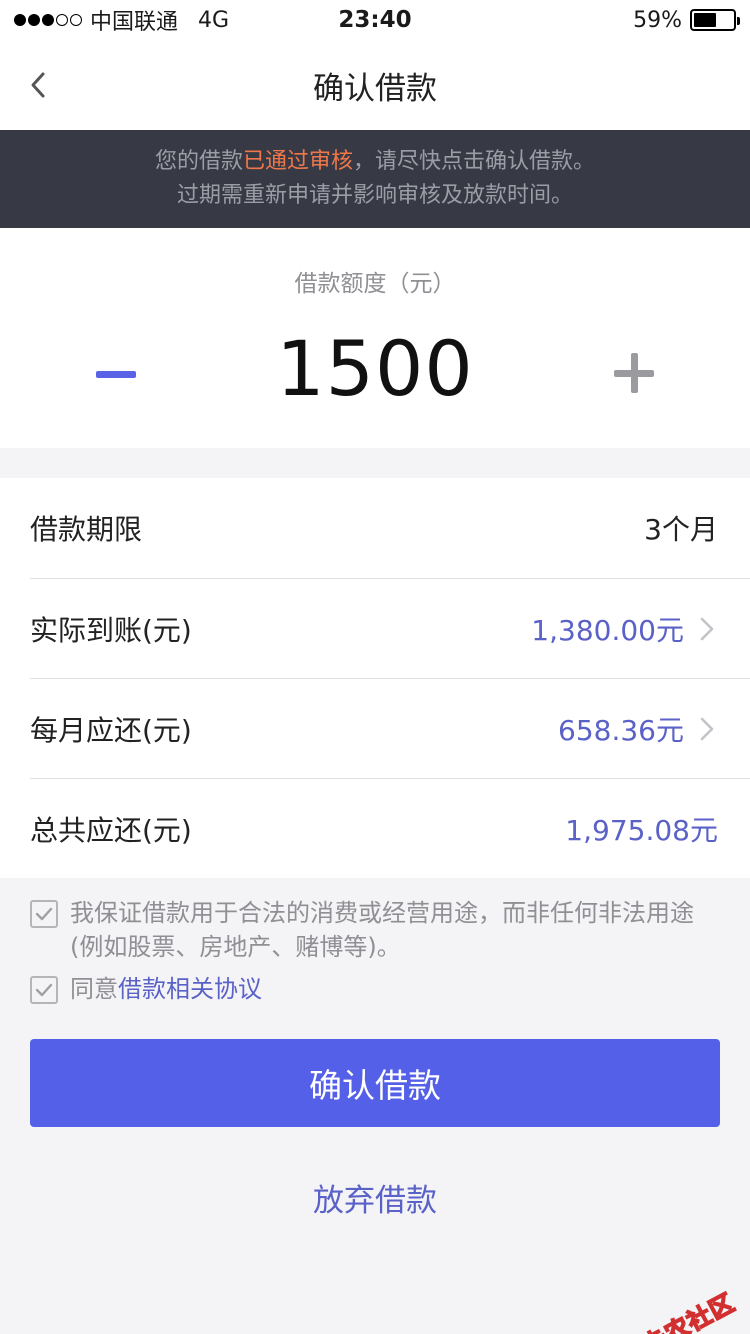  What do you see at coordinates (686, 20) in the screenshot?
I see `battery-status: 59%` at bounding box center [686, 20].